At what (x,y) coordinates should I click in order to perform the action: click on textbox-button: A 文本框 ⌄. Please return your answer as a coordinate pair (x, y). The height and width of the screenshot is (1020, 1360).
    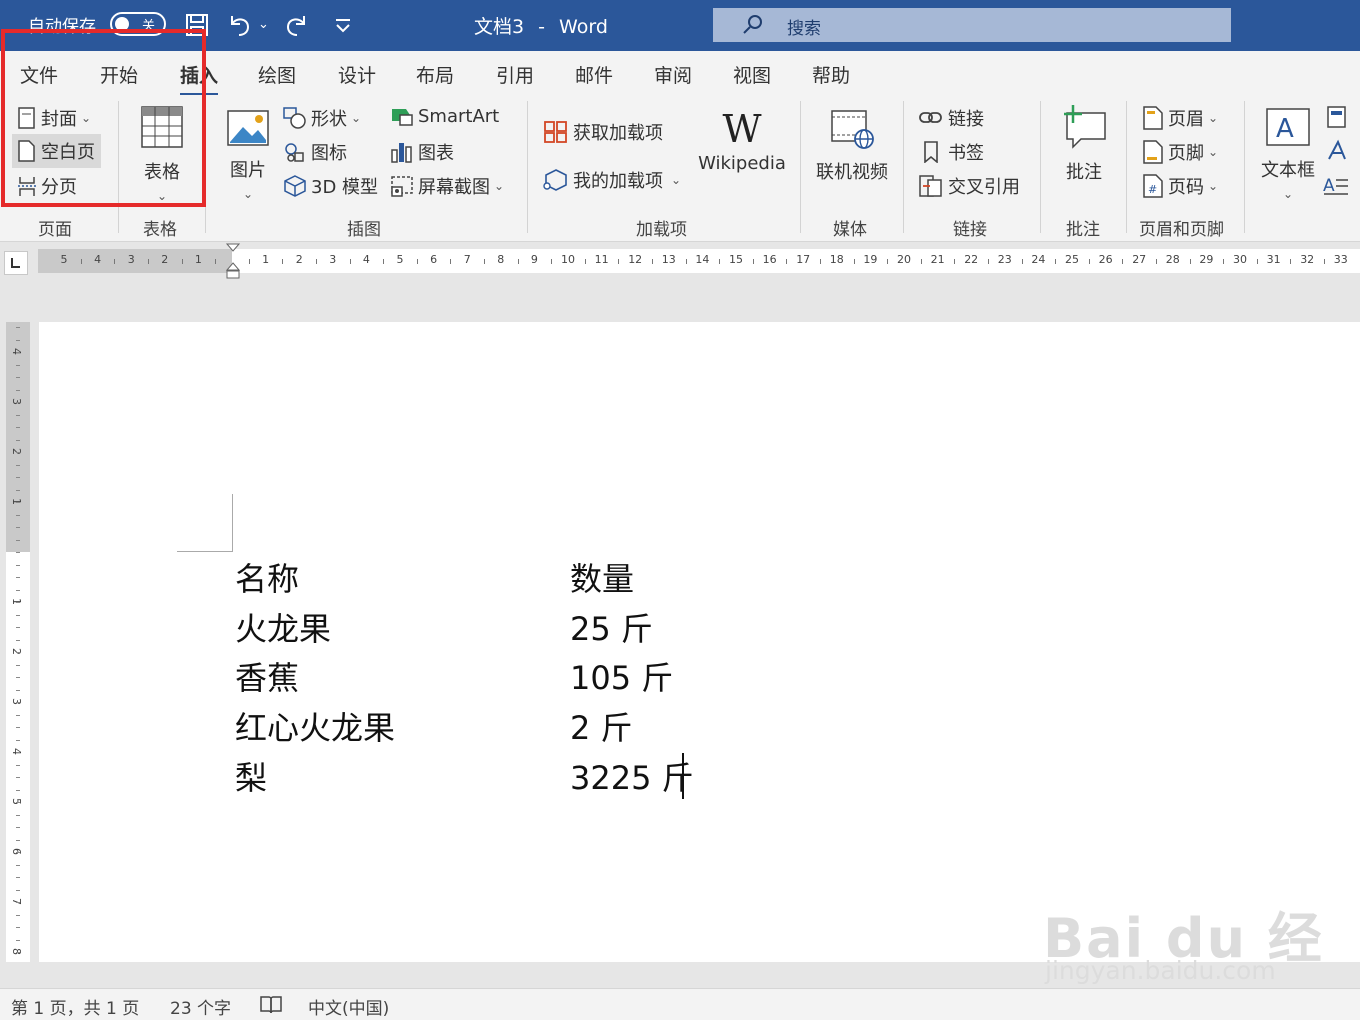
    Looking at the image, I should click on (1288, 155).